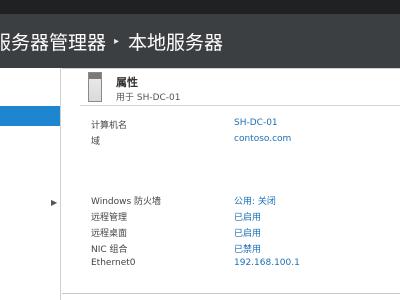 This screenshot has width=400, height=300. What do you see at coordinates (109, 126) in the screenshot?
I see `property-label: 计算机名` at bounding box center [109, 126].